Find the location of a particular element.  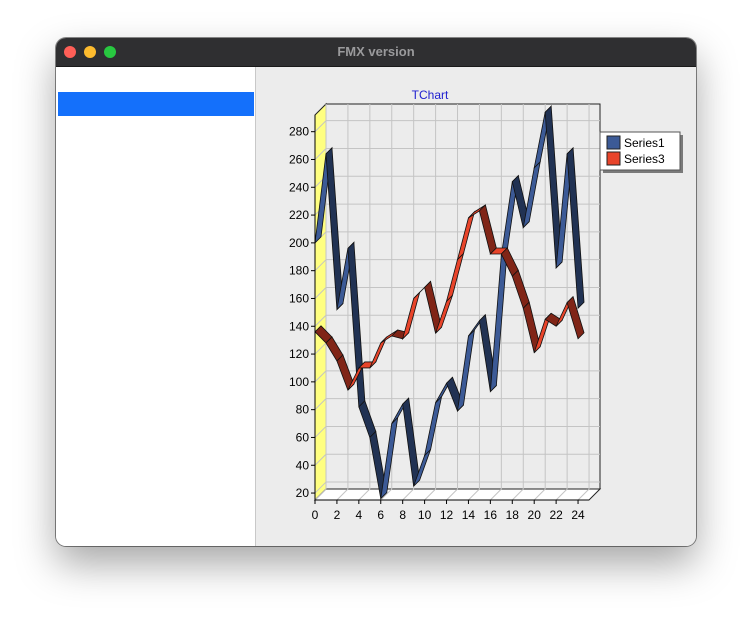

y-tick-label: 100 is located at coordinates (299, 382).